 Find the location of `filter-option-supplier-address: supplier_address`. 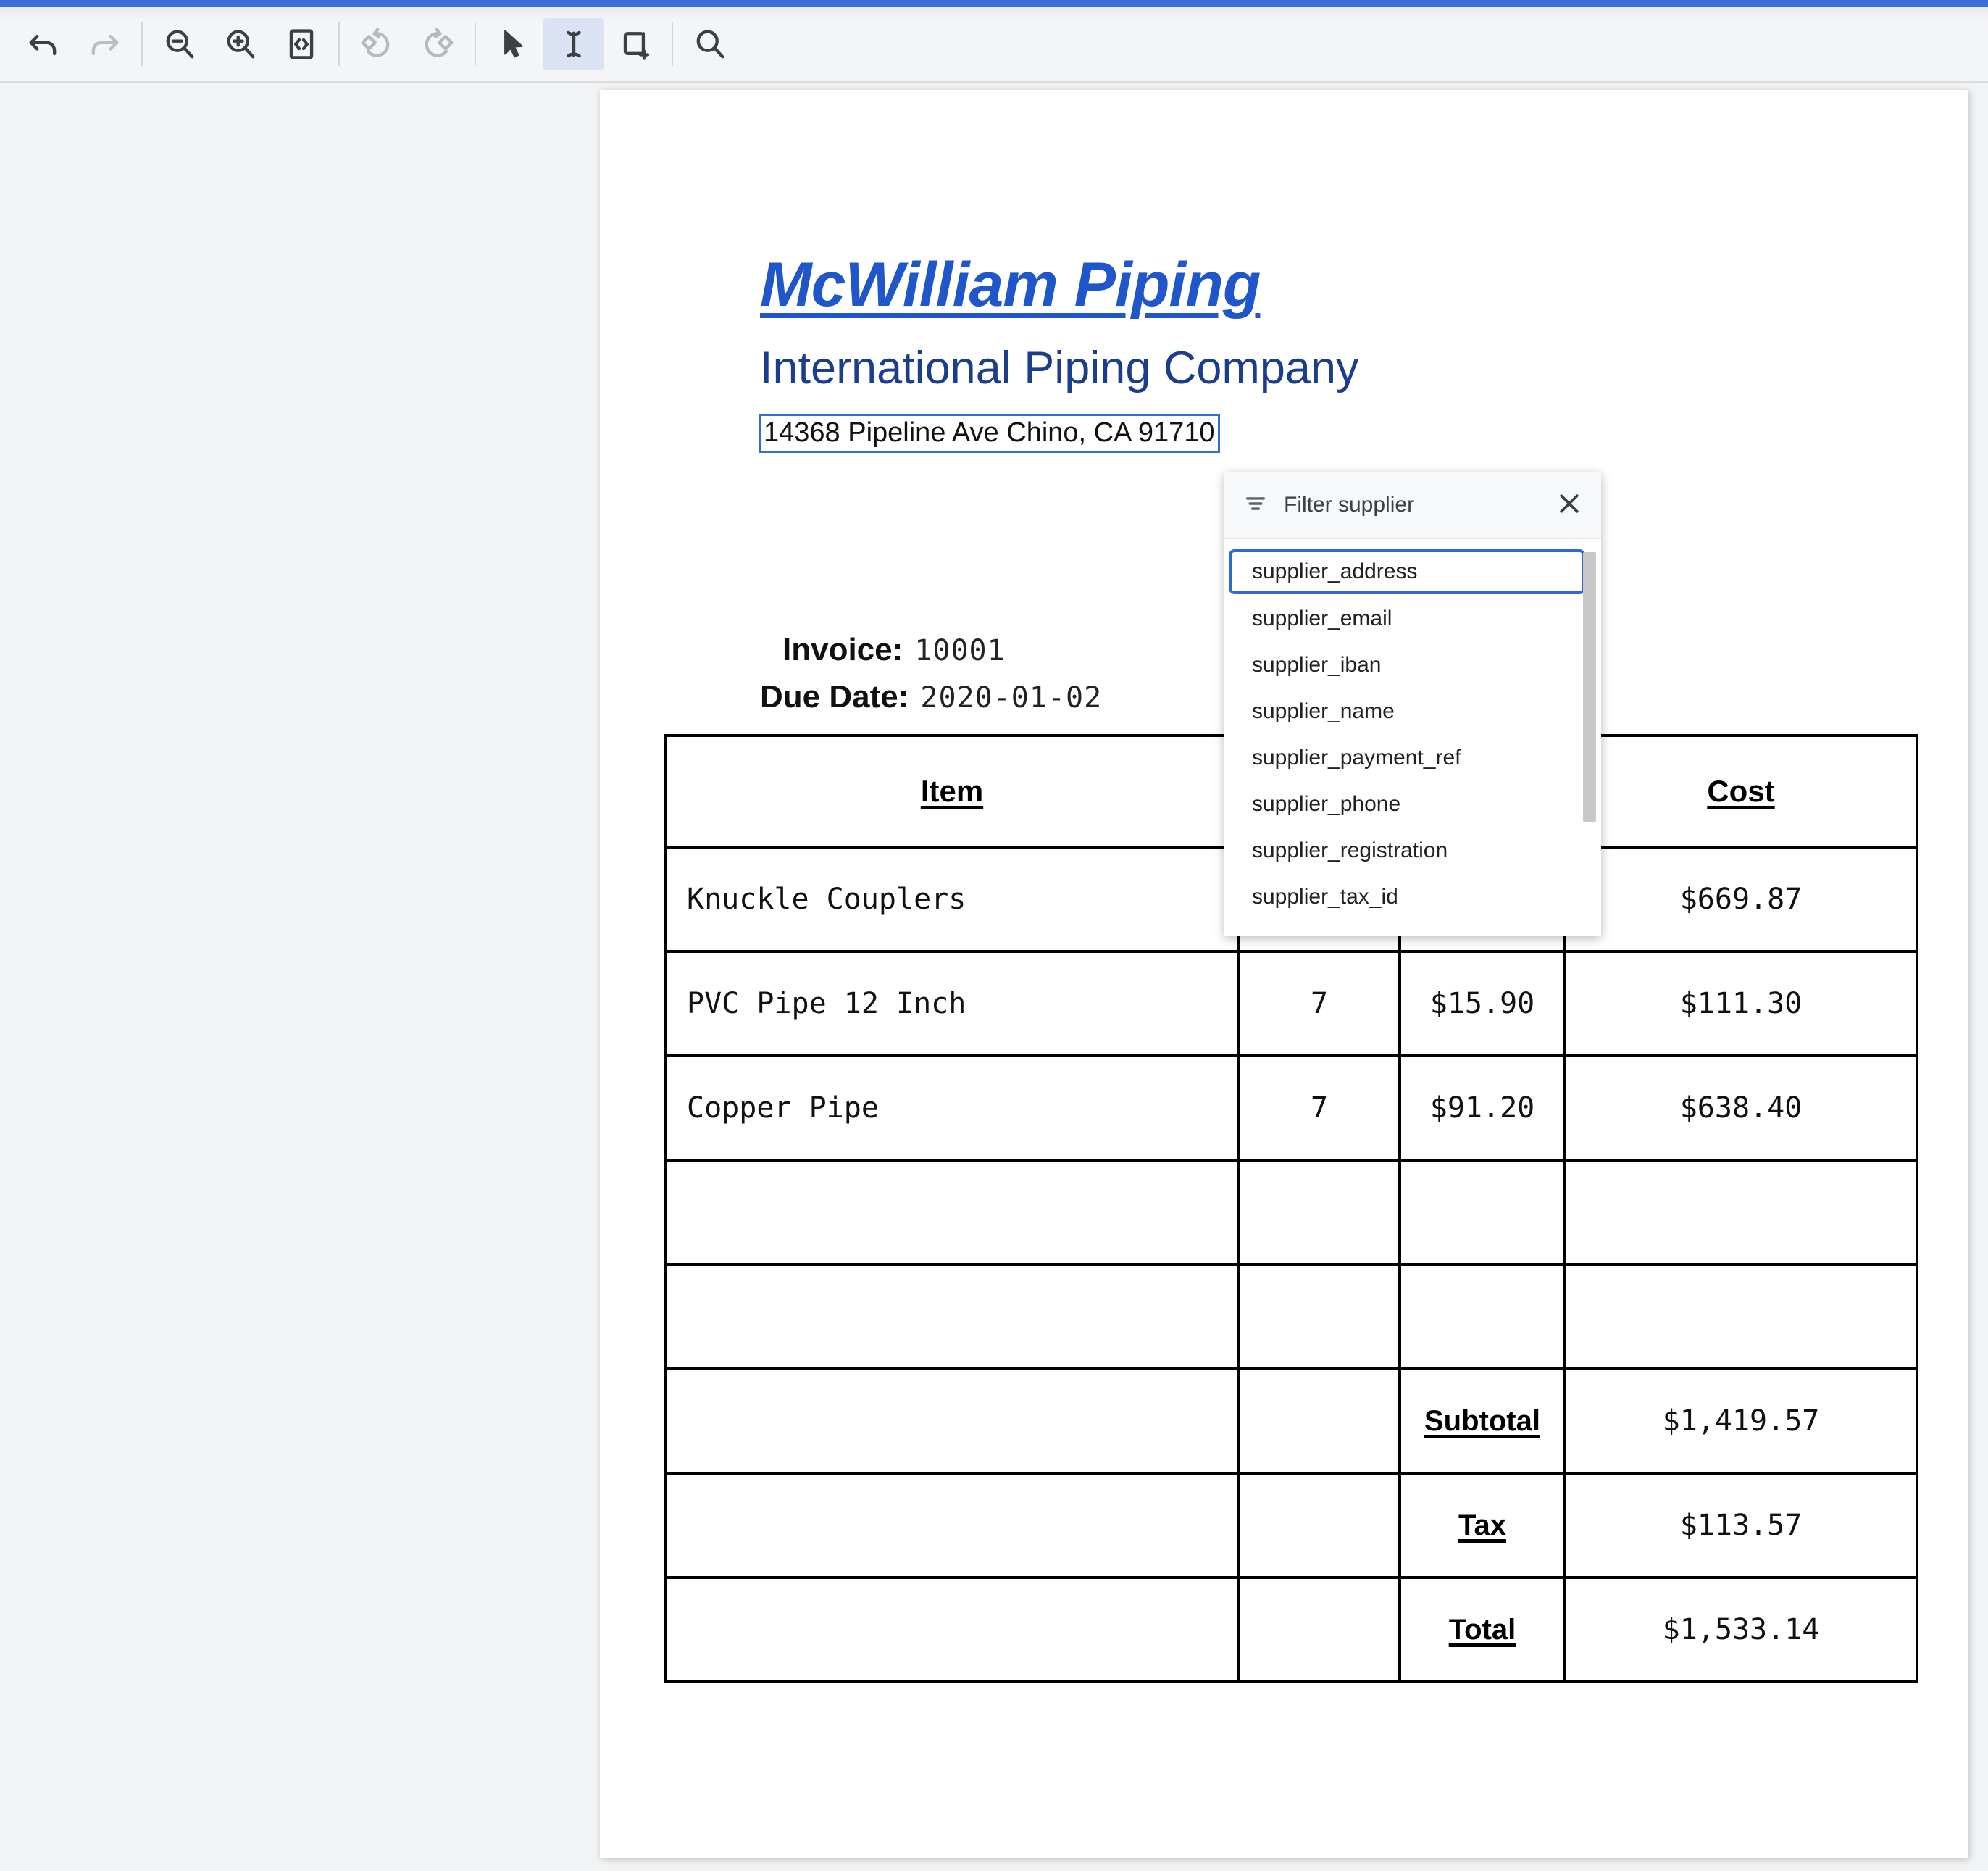

filter-option-supplier-address: supplier_address is located at coordinates (1407, 571).